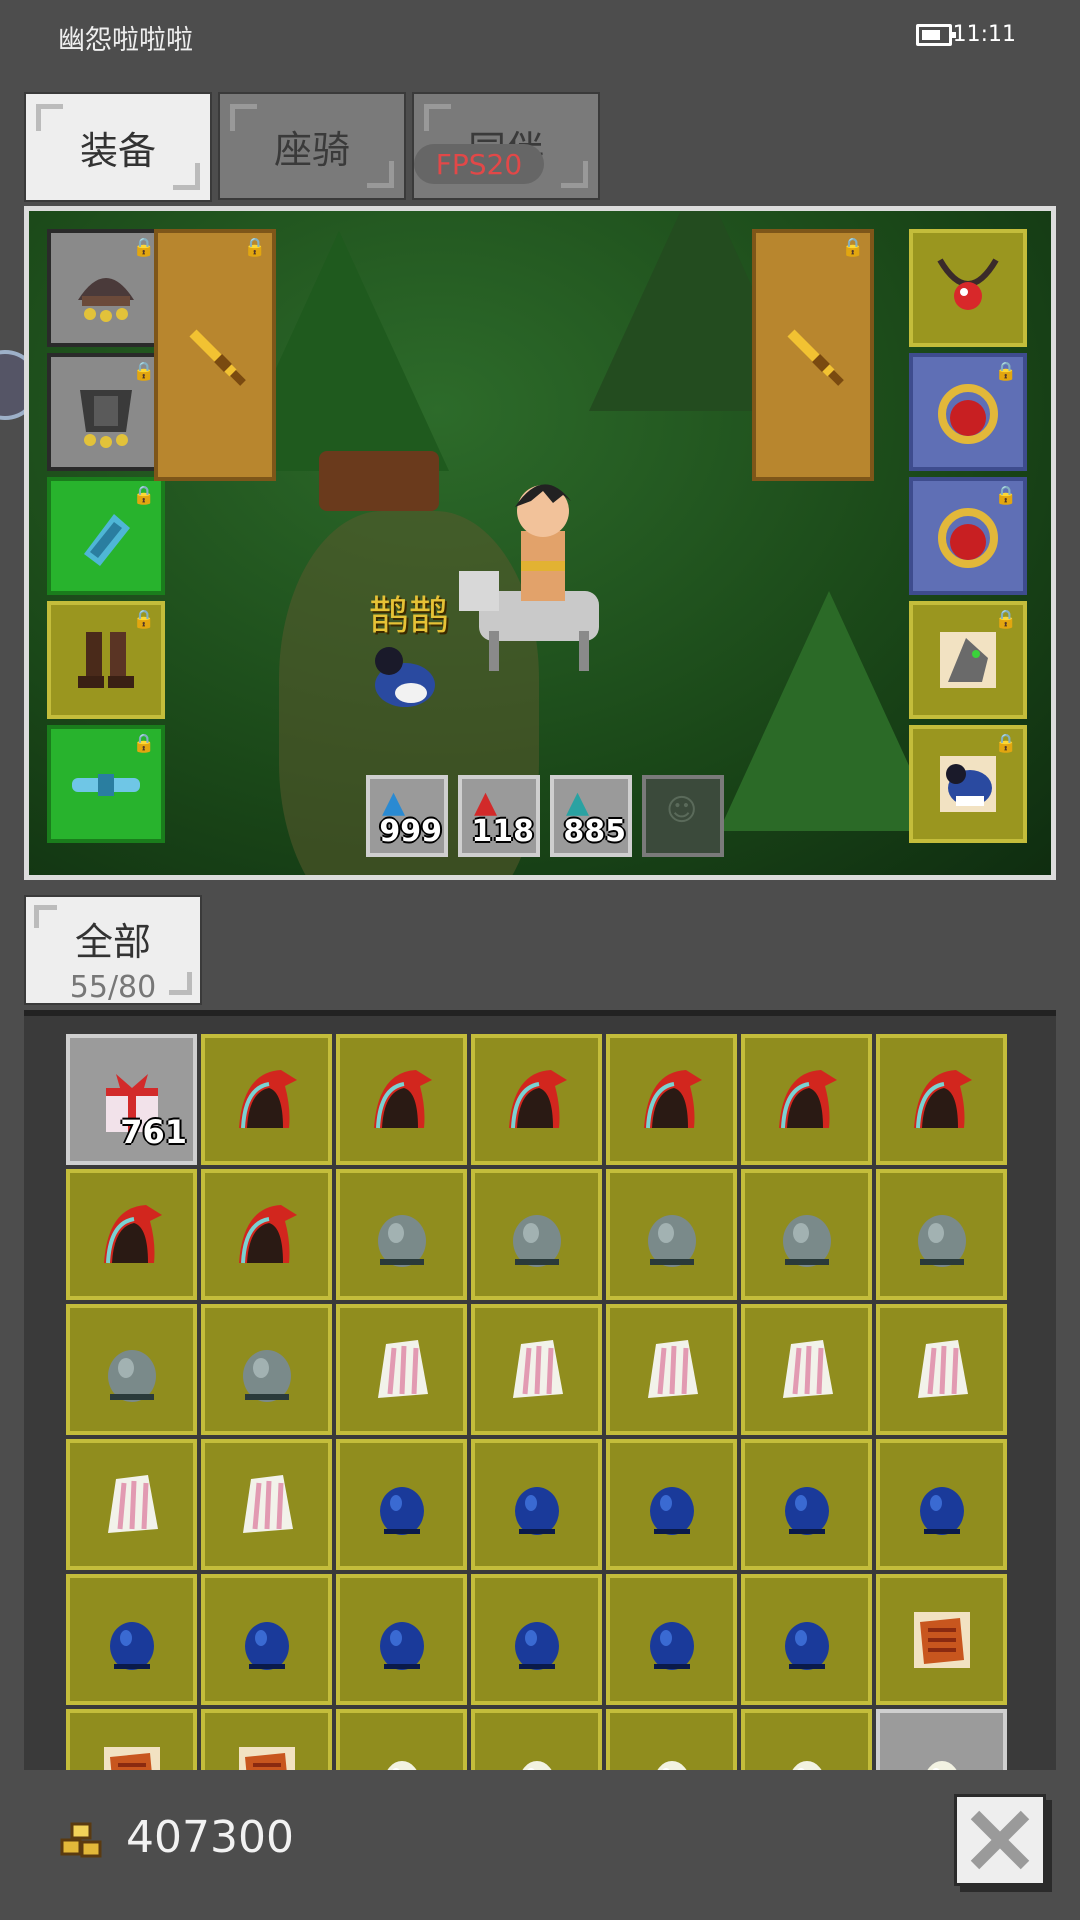 The height and width of the screenshot is (1920, 1080). I want to click on mount-slot: 🔒, so click(968, 660).